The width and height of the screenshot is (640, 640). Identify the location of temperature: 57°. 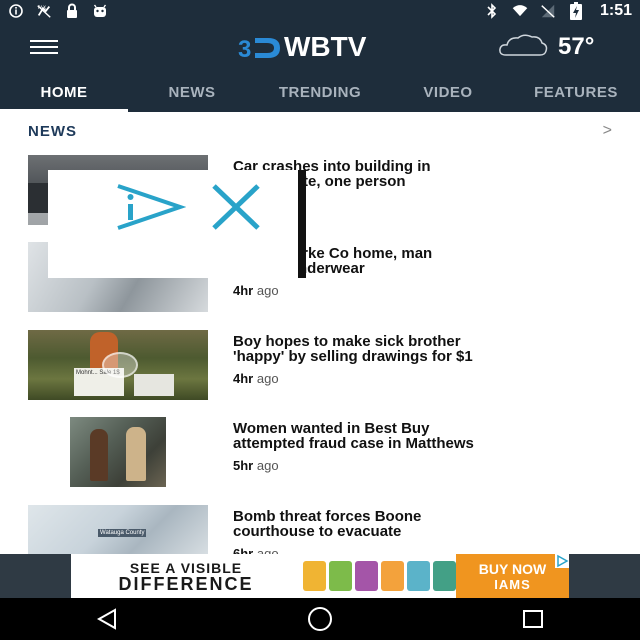
(576, 46).